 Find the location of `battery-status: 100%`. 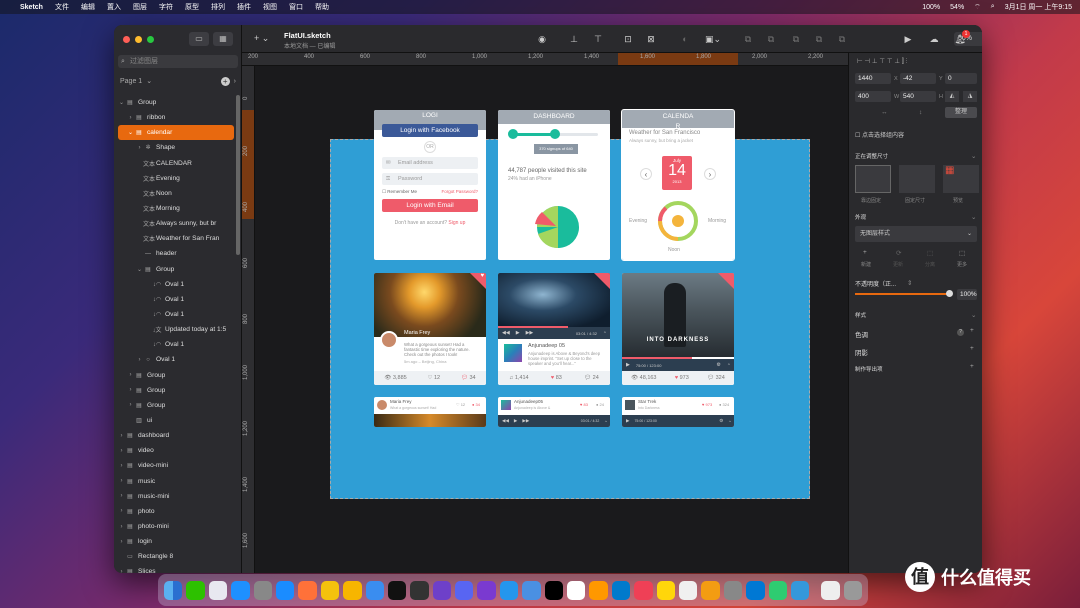

battery-status: 100% is located at coordinates (931, 7).